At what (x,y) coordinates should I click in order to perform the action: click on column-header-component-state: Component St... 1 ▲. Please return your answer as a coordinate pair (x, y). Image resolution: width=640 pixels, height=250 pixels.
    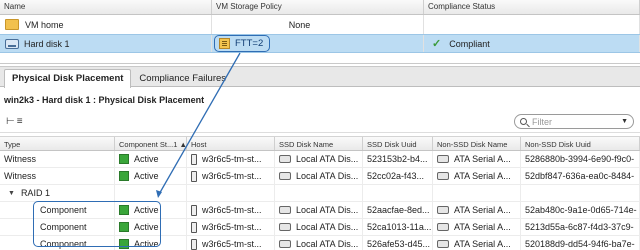
    Looking at the image, I should click on (151, 143).